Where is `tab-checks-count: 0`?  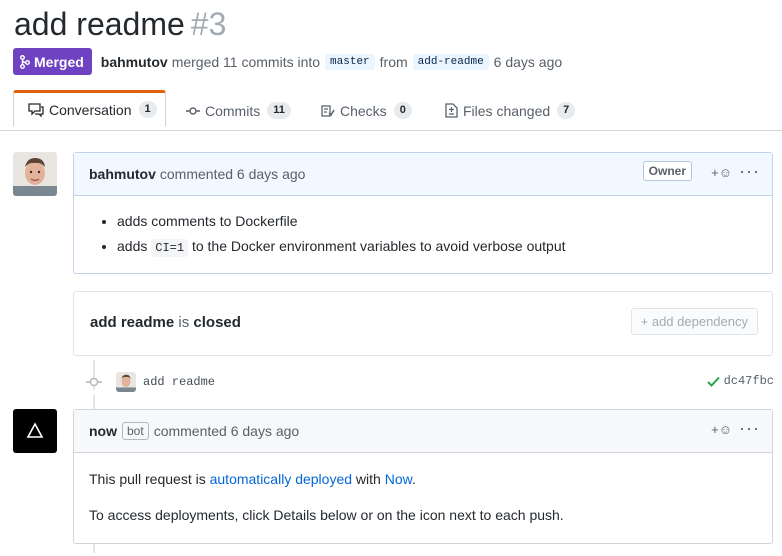
tab-checks-count: 0 is located at coordinates (402, 110).